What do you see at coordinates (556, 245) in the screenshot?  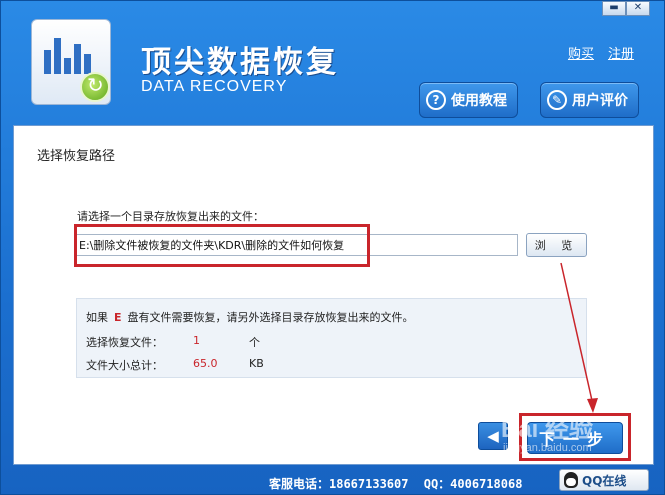 I see `browse-button: 浏 览` at bounding box center [556, 245].